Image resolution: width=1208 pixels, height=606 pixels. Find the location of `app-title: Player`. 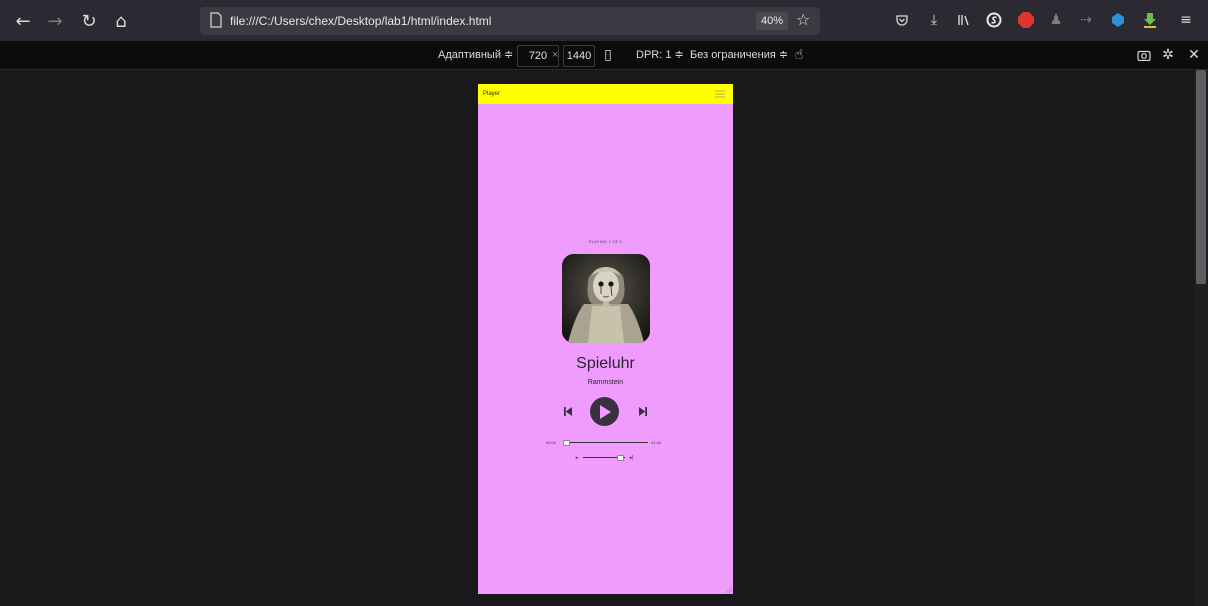

app-title: Player is located at coordinates (492, 94).